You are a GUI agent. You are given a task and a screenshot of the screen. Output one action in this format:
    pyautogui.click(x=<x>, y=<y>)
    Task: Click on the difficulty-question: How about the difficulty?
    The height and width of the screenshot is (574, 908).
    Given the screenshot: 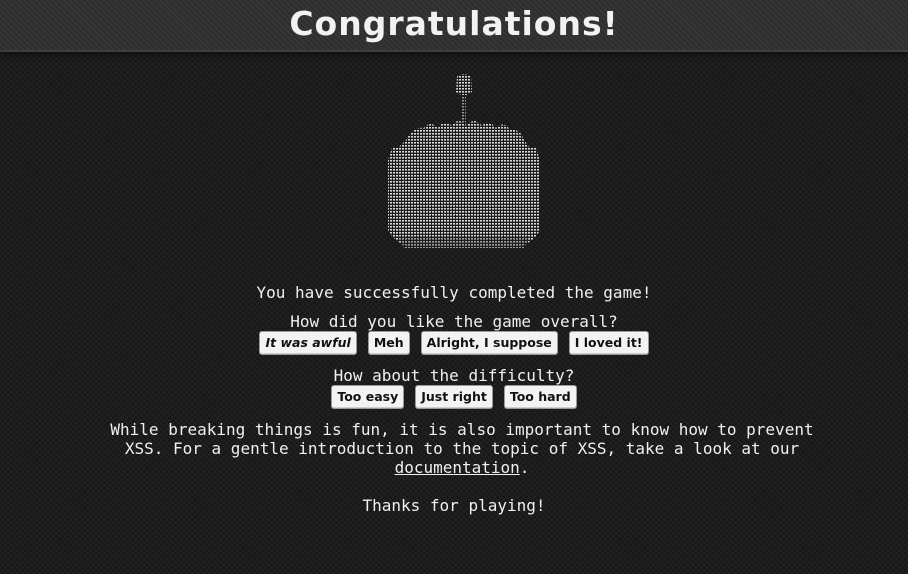 What is the action you would take?
    pyautogui.click(x=454, y=375)
    